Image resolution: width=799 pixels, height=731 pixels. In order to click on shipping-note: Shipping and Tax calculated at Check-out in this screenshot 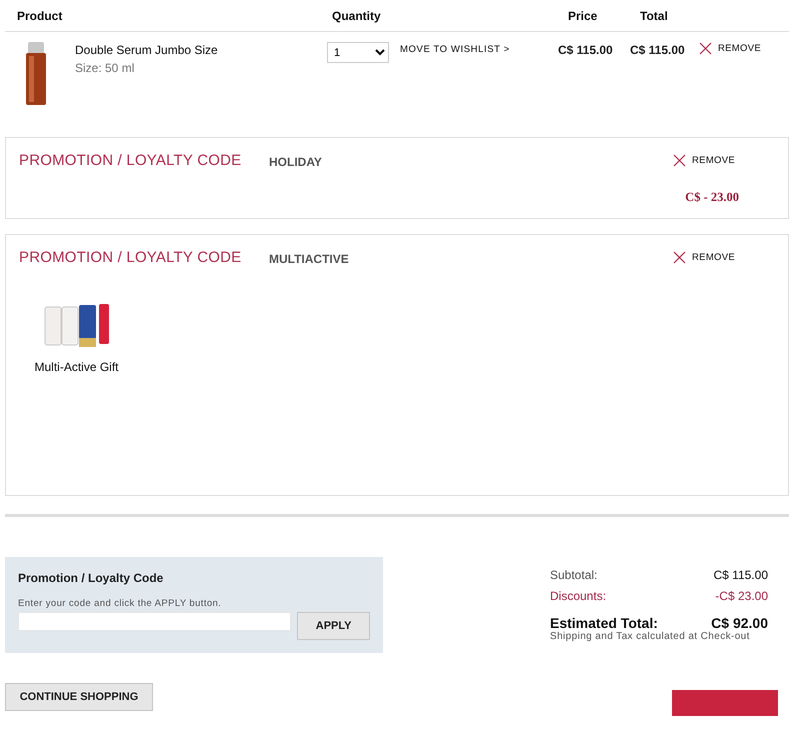, I will do `click(650, 636)`.